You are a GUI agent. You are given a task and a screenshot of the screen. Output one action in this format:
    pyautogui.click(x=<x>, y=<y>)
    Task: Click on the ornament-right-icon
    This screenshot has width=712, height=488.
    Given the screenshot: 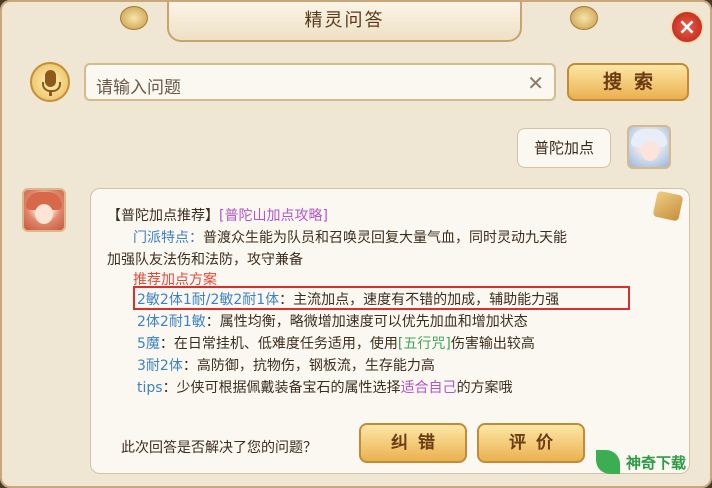 What is the action you would take?
    pyautogui.click(x=584, y=18)
    